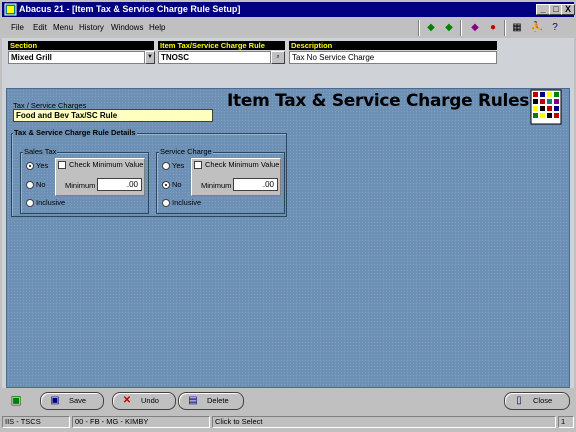 Image resolution: width=576 pixels, height=432 pixels. What do you see at coordinates (493, 28) in the screenshot?
I see `power-icon: ●` at bounding box center [493, 28].